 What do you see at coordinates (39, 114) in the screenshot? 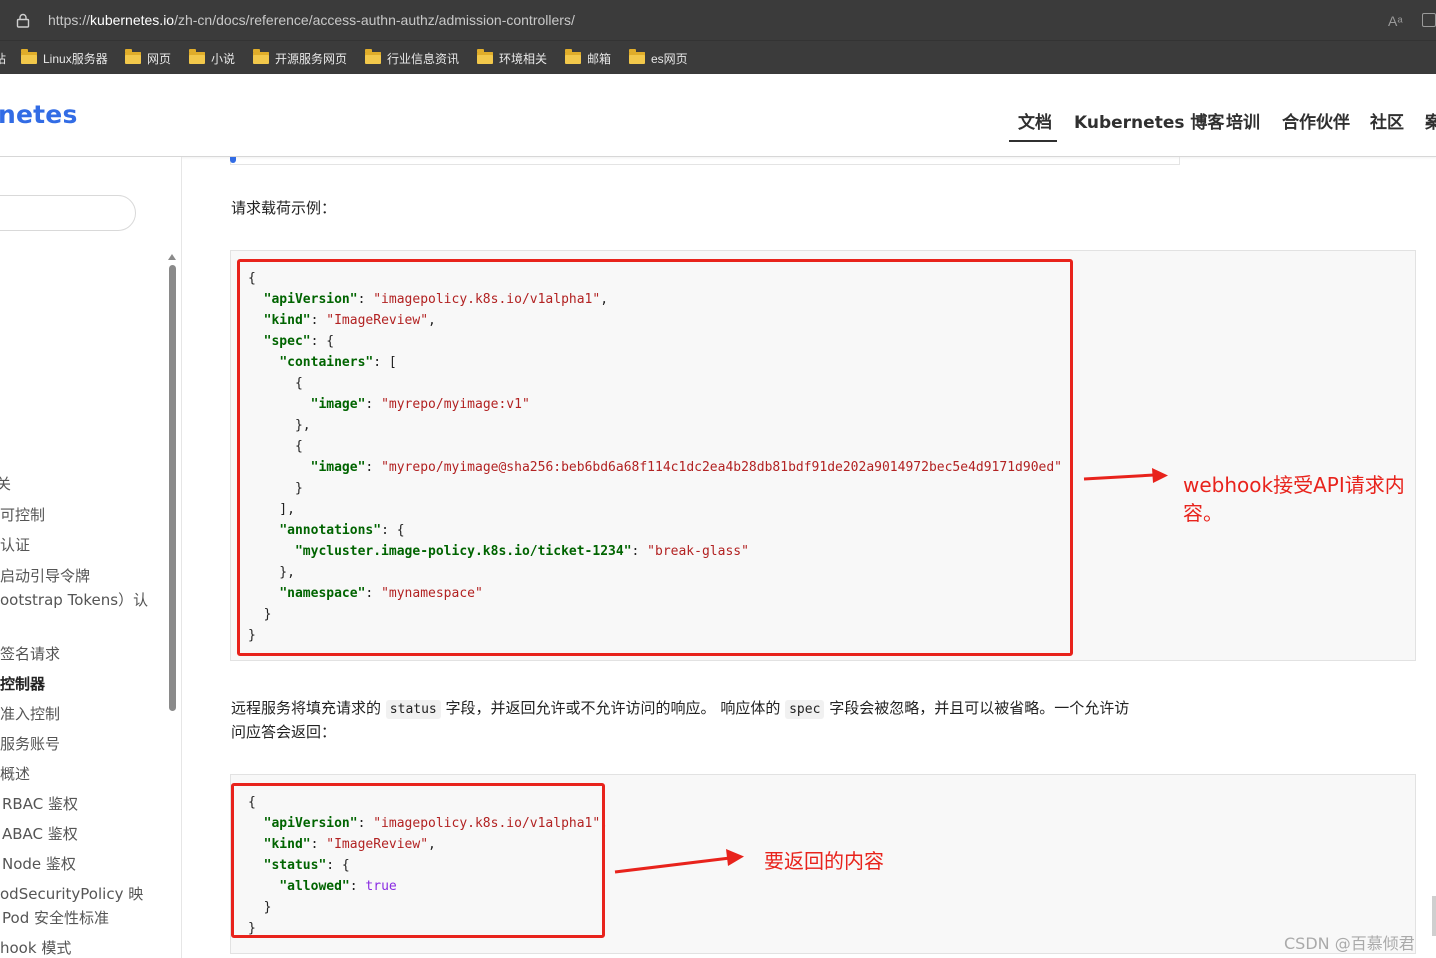
I see `site-logo: netes` at bounding box center [39, 114].